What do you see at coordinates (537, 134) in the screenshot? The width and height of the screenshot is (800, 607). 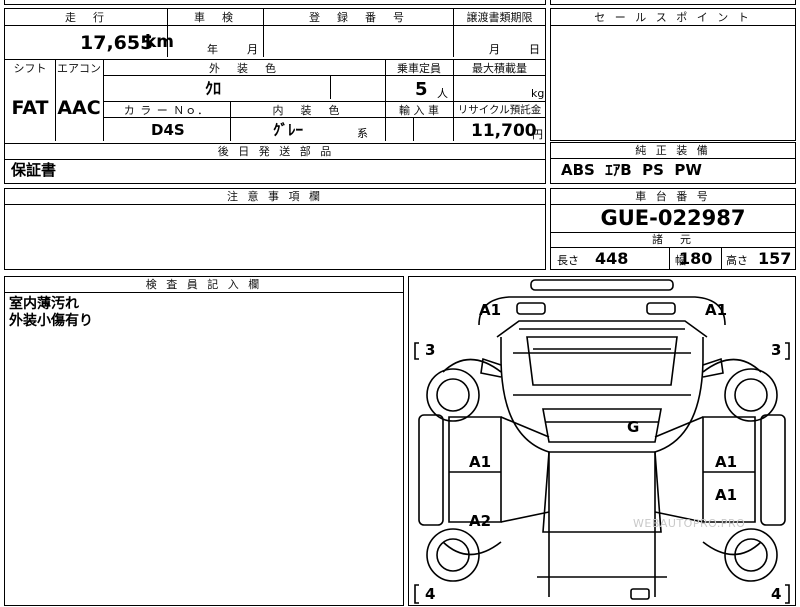 I see `recycle-fee-unit: 円` at bounding box center [537, 134].